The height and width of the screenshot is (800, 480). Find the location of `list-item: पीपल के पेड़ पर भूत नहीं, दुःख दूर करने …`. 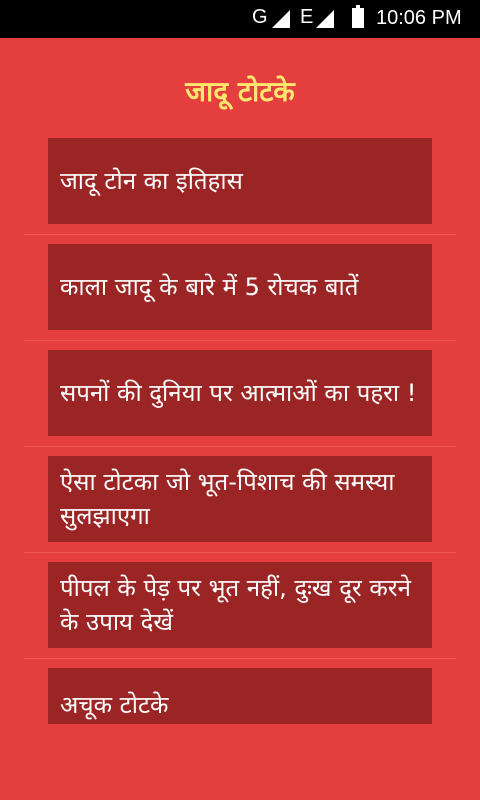

list-item: पीपल के पेड़ पर भूत नहीं, दुःख दूर करने … is located at coordinates (240, 605).